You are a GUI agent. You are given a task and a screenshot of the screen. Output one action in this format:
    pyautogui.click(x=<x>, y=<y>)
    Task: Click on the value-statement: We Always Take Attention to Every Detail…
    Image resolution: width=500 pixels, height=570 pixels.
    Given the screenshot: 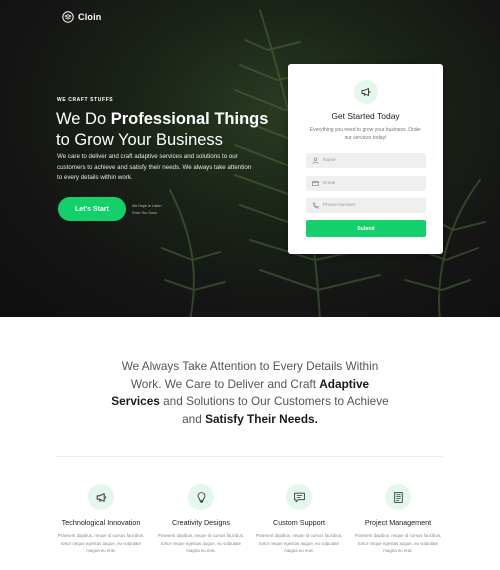 What is the action you would take?
    pyautogui.click(x=250, y=393)
    